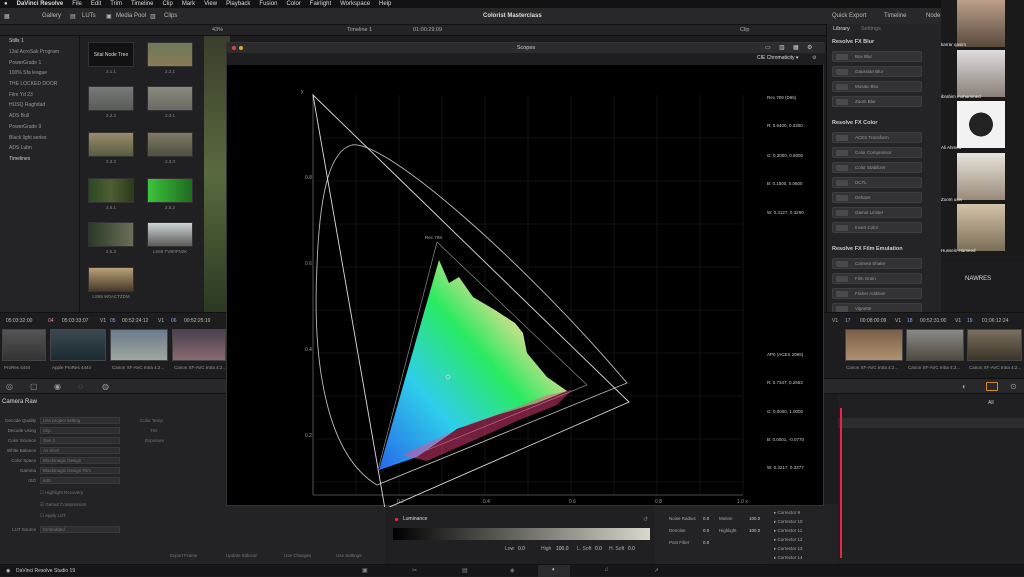 The width and height of the screenshot is (1024, 577). Describe the element at coordinates (241, 48) in the screenshot. I see `minimize-icon` at that location.